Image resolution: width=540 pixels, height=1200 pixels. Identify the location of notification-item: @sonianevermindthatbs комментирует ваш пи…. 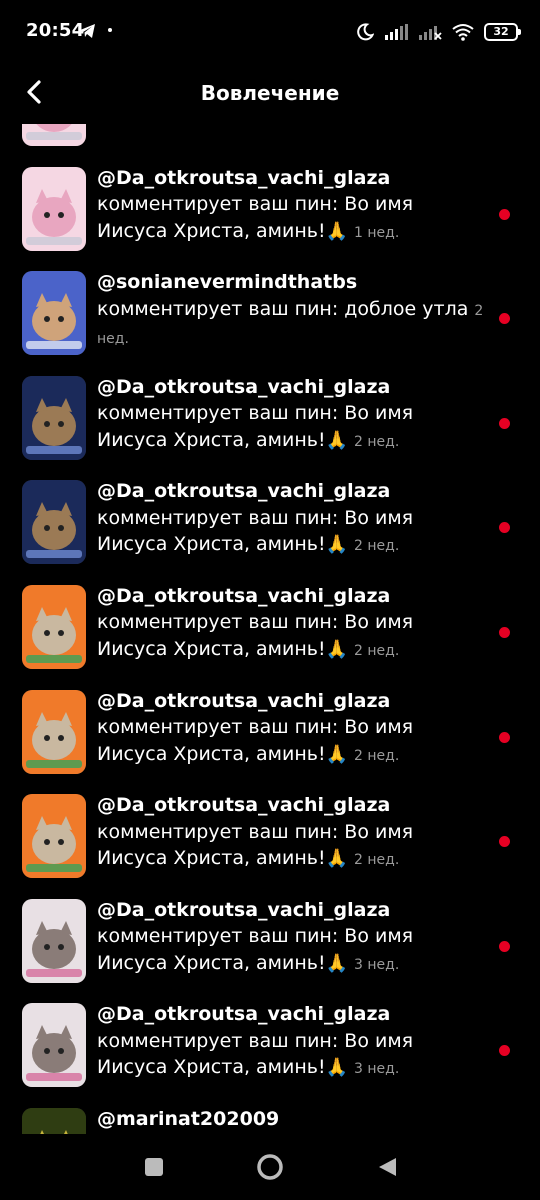
(270, 305).